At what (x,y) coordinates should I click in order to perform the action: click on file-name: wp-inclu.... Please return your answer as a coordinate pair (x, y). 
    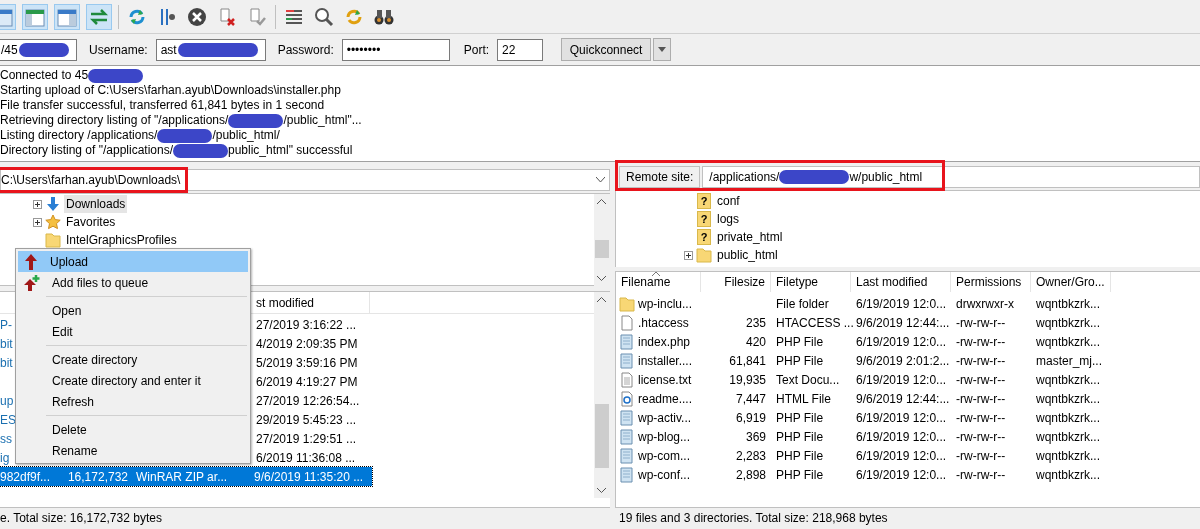
    Looking at the image, I should click on (665, 304).